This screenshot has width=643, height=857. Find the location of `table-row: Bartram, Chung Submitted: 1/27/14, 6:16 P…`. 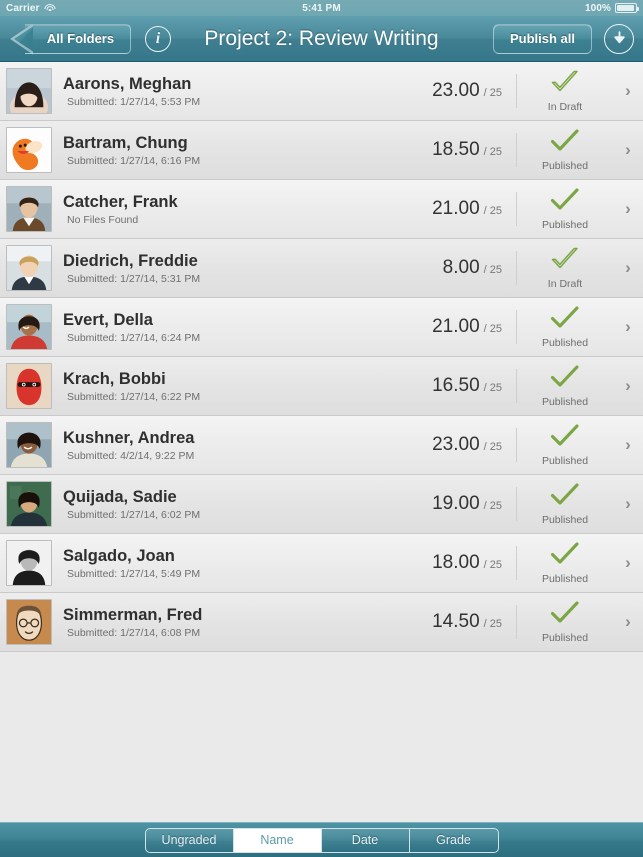

table-row: Bartram, Chung Submitted: 1/27/14, 6:16 P… is located at coordinates (321, 150).